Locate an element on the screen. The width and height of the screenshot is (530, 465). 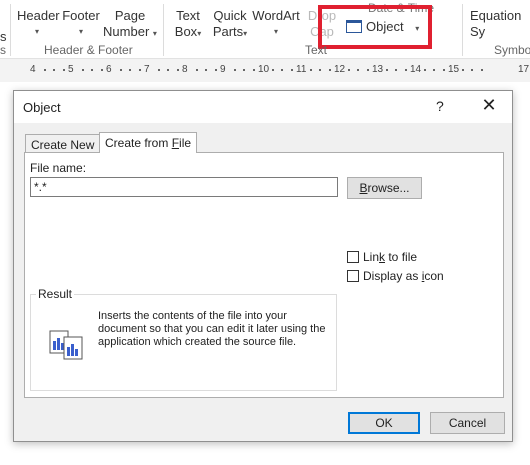
tab-create-from-file: Create from File is located at coordinates (148, 142).